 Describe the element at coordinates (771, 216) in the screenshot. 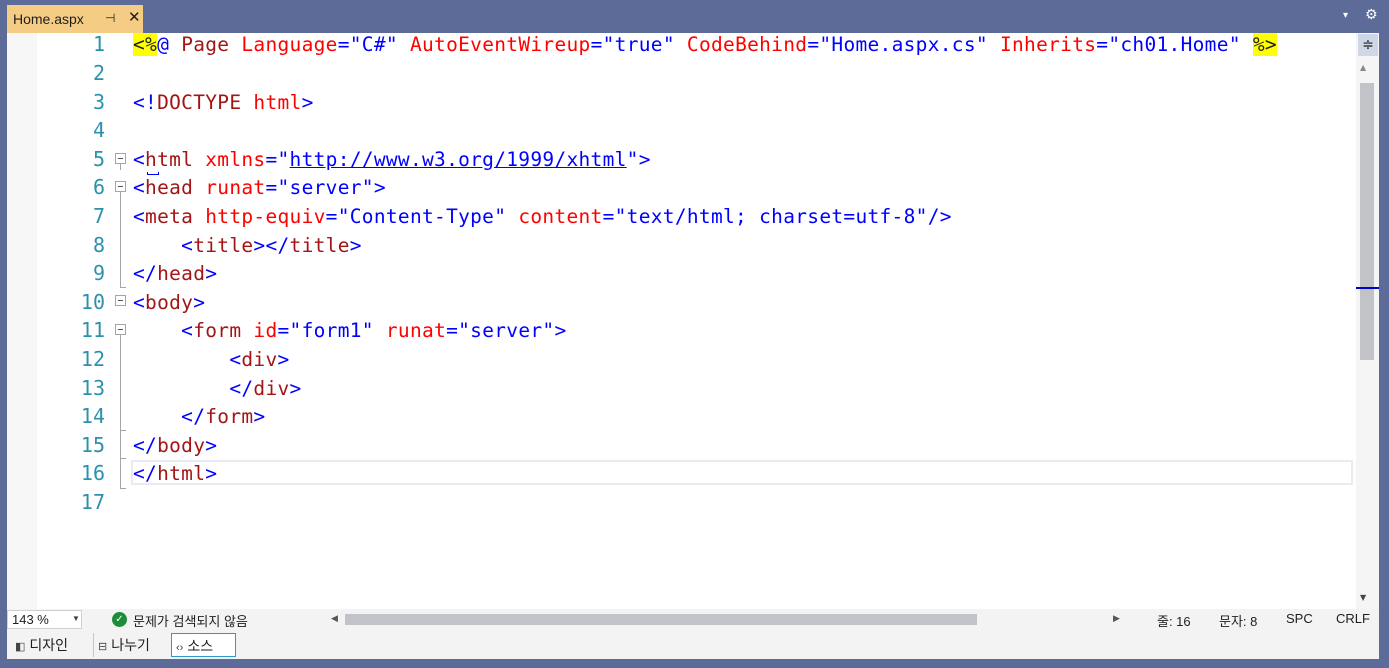

I see `code-token: "text/html; charset=utf-8"` at that location.